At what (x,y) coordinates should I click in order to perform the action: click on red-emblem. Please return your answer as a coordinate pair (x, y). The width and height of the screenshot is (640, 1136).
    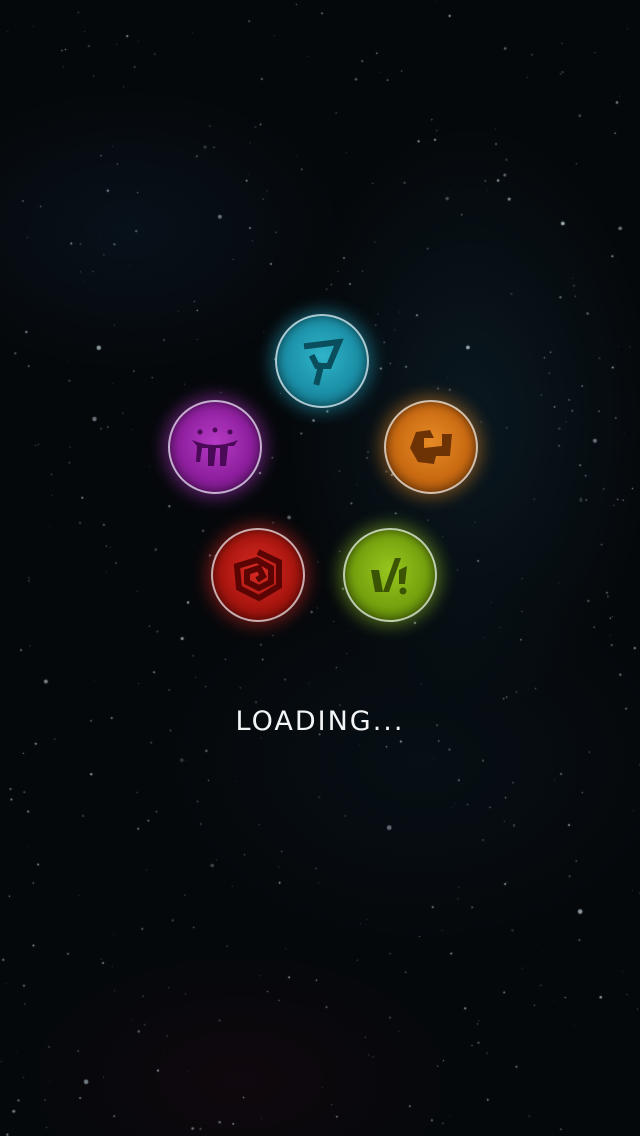
    Looking at the image, I should click on (258, 575).